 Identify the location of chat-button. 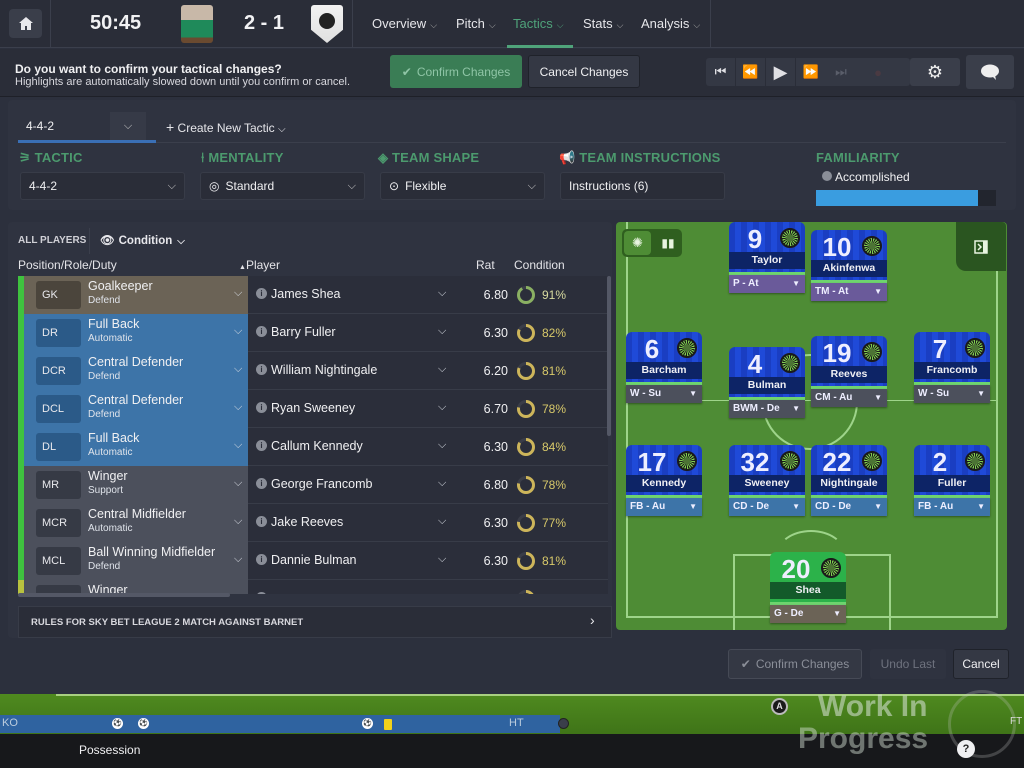
(990, 72).